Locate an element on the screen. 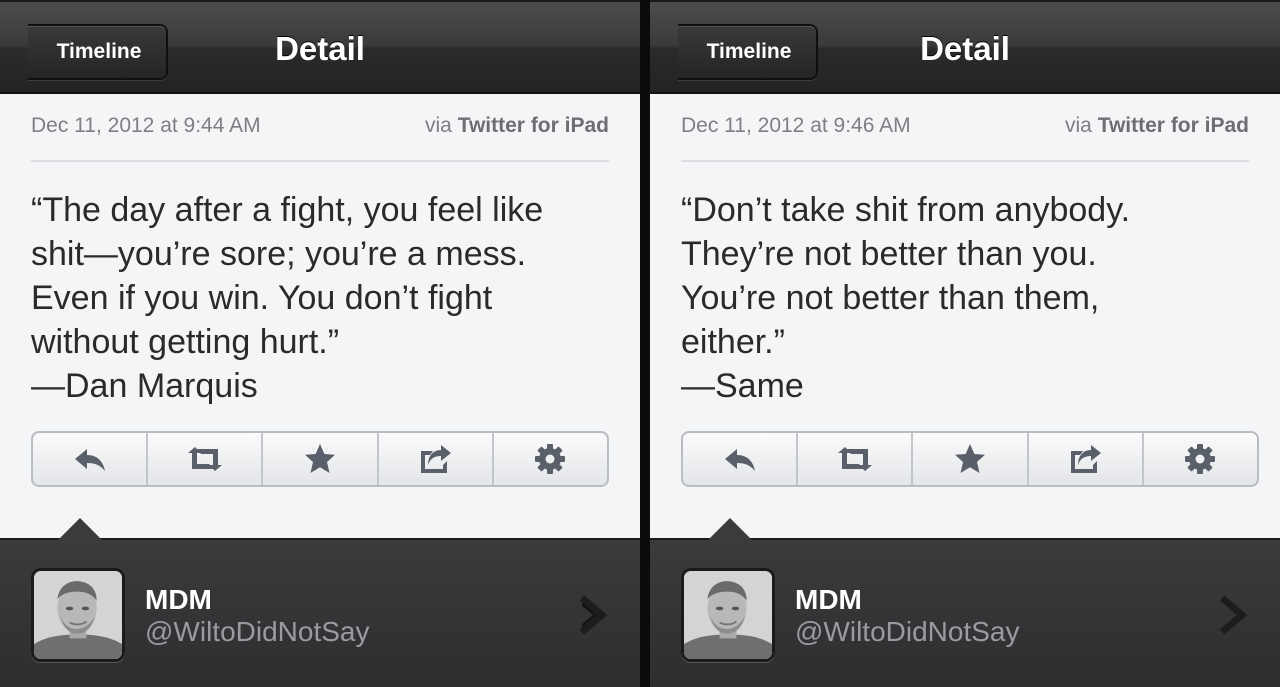 This screenshot has height=687, width=1280. tweet-timestamp: Dec 11, 2012 at 9:46 AM is located at coordinates (796, 125).